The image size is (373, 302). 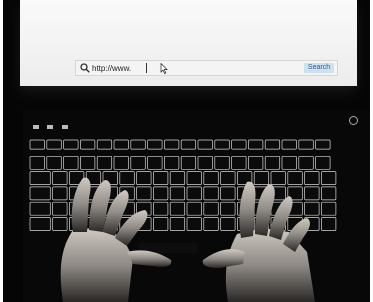 What do you see at coordinates (85, 68) in the screenshot?
I see `search-icon` at bounding box center [85, 68].